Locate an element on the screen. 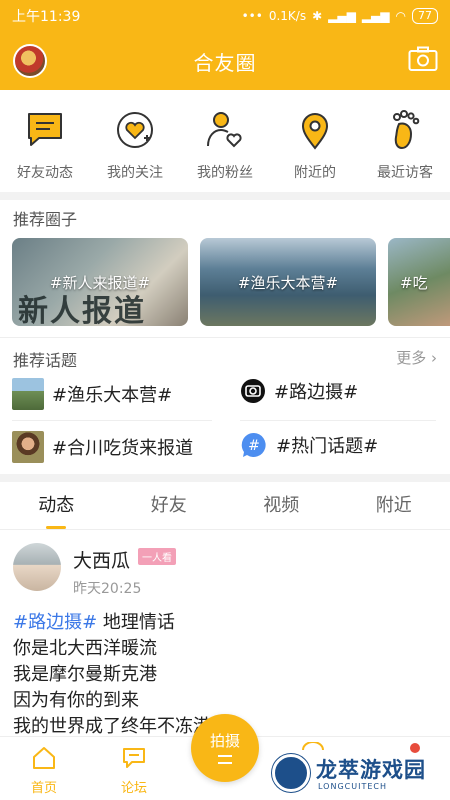  quick-nav-friend-feed: 好友动态 is located at coordinates (45, 144).